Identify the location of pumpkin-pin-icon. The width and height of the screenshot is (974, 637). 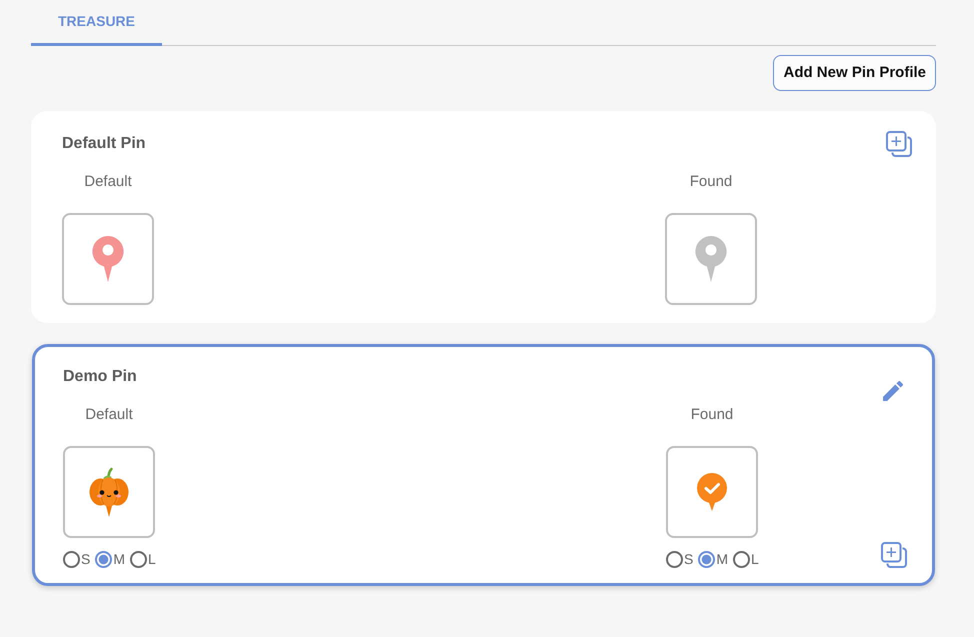
(109, 492).